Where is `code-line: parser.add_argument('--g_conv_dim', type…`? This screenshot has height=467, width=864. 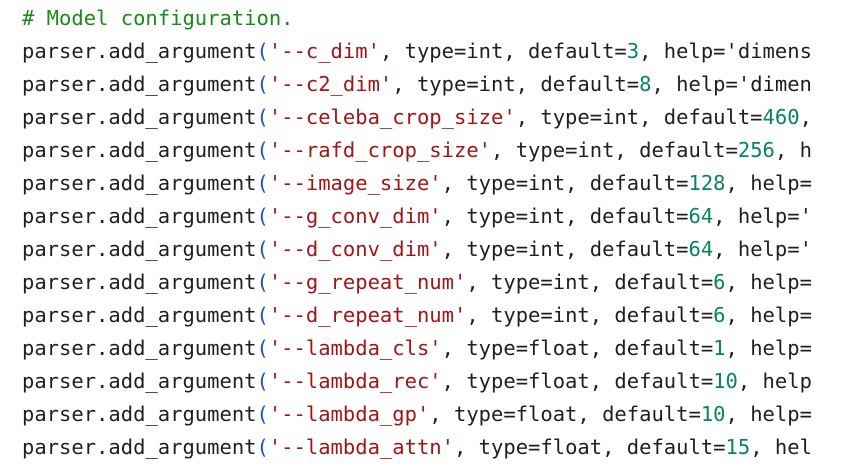 code-line: parser.add_argument('--g_conv_dim', type… is located at coordinates (417, 216).